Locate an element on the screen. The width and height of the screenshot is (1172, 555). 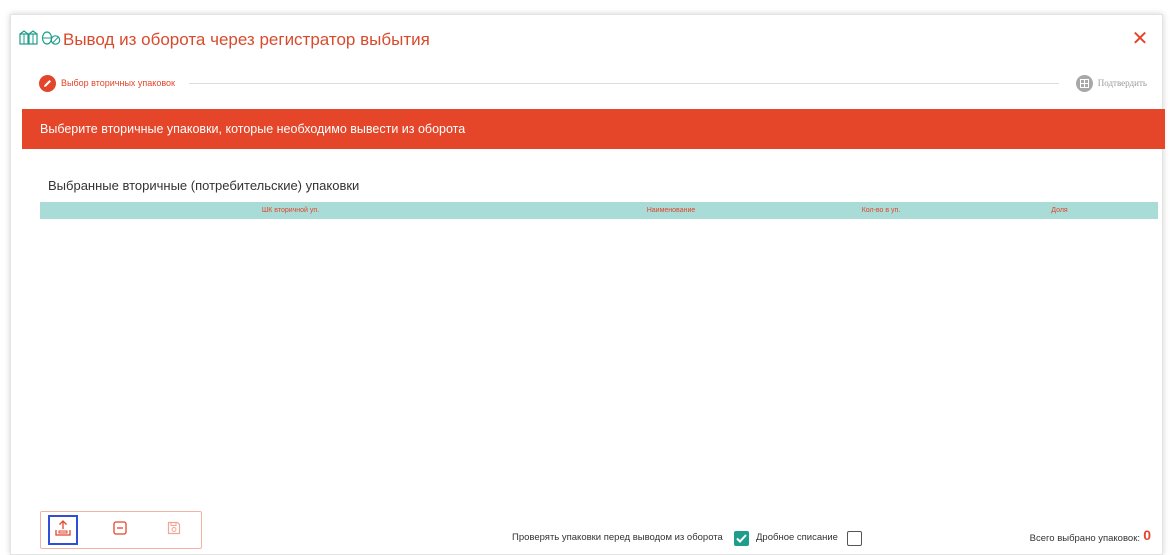
title-icons is located at coordinates (40, 40).